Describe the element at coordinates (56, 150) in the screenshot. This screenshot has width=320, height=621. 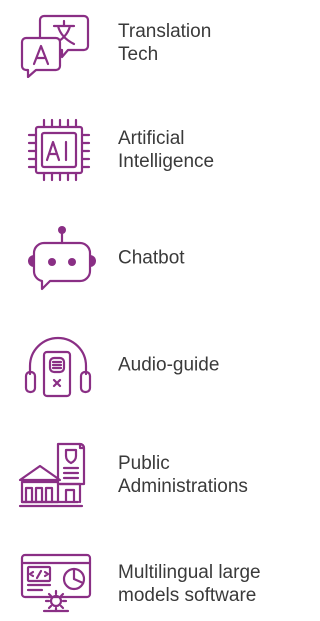
I see `ai-chip-icon` at that location.